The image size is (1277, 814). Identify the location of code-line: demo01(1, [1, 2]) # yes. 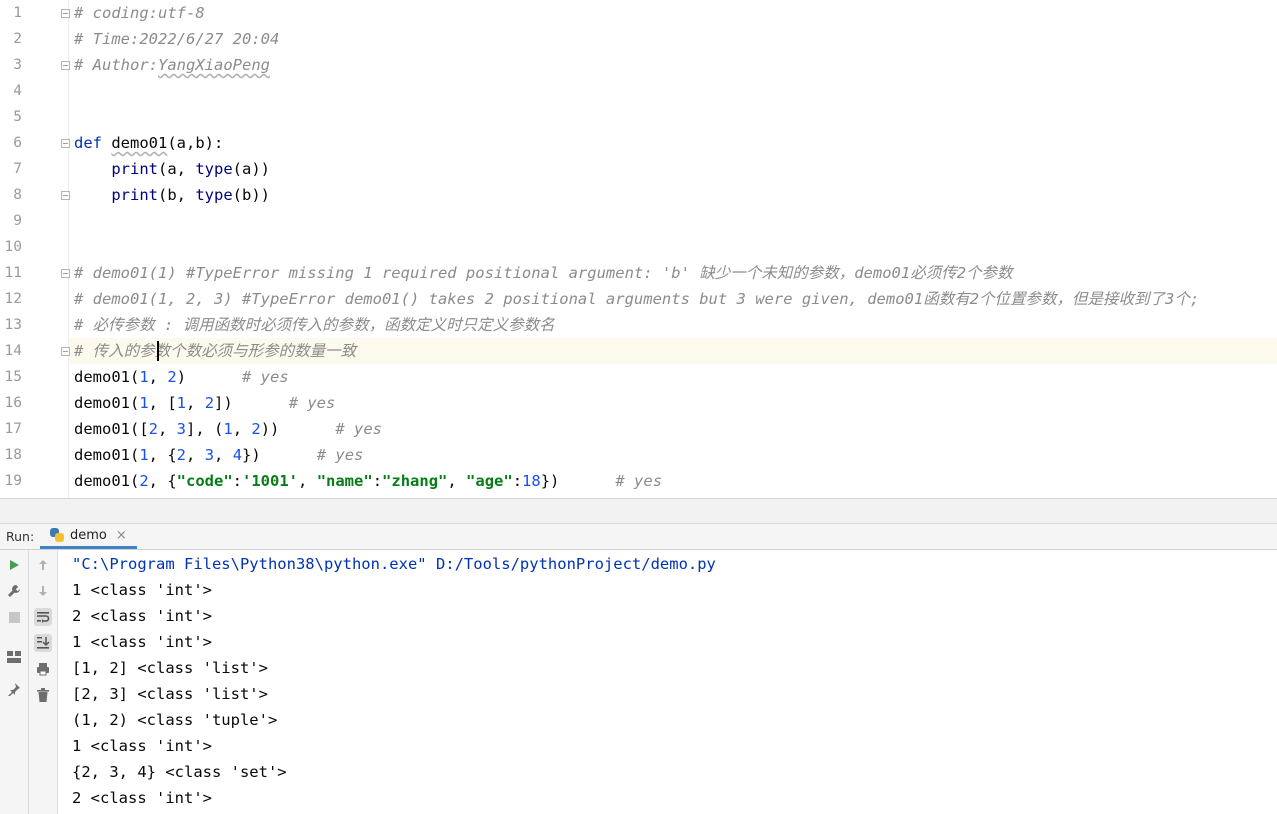
(204, 403).